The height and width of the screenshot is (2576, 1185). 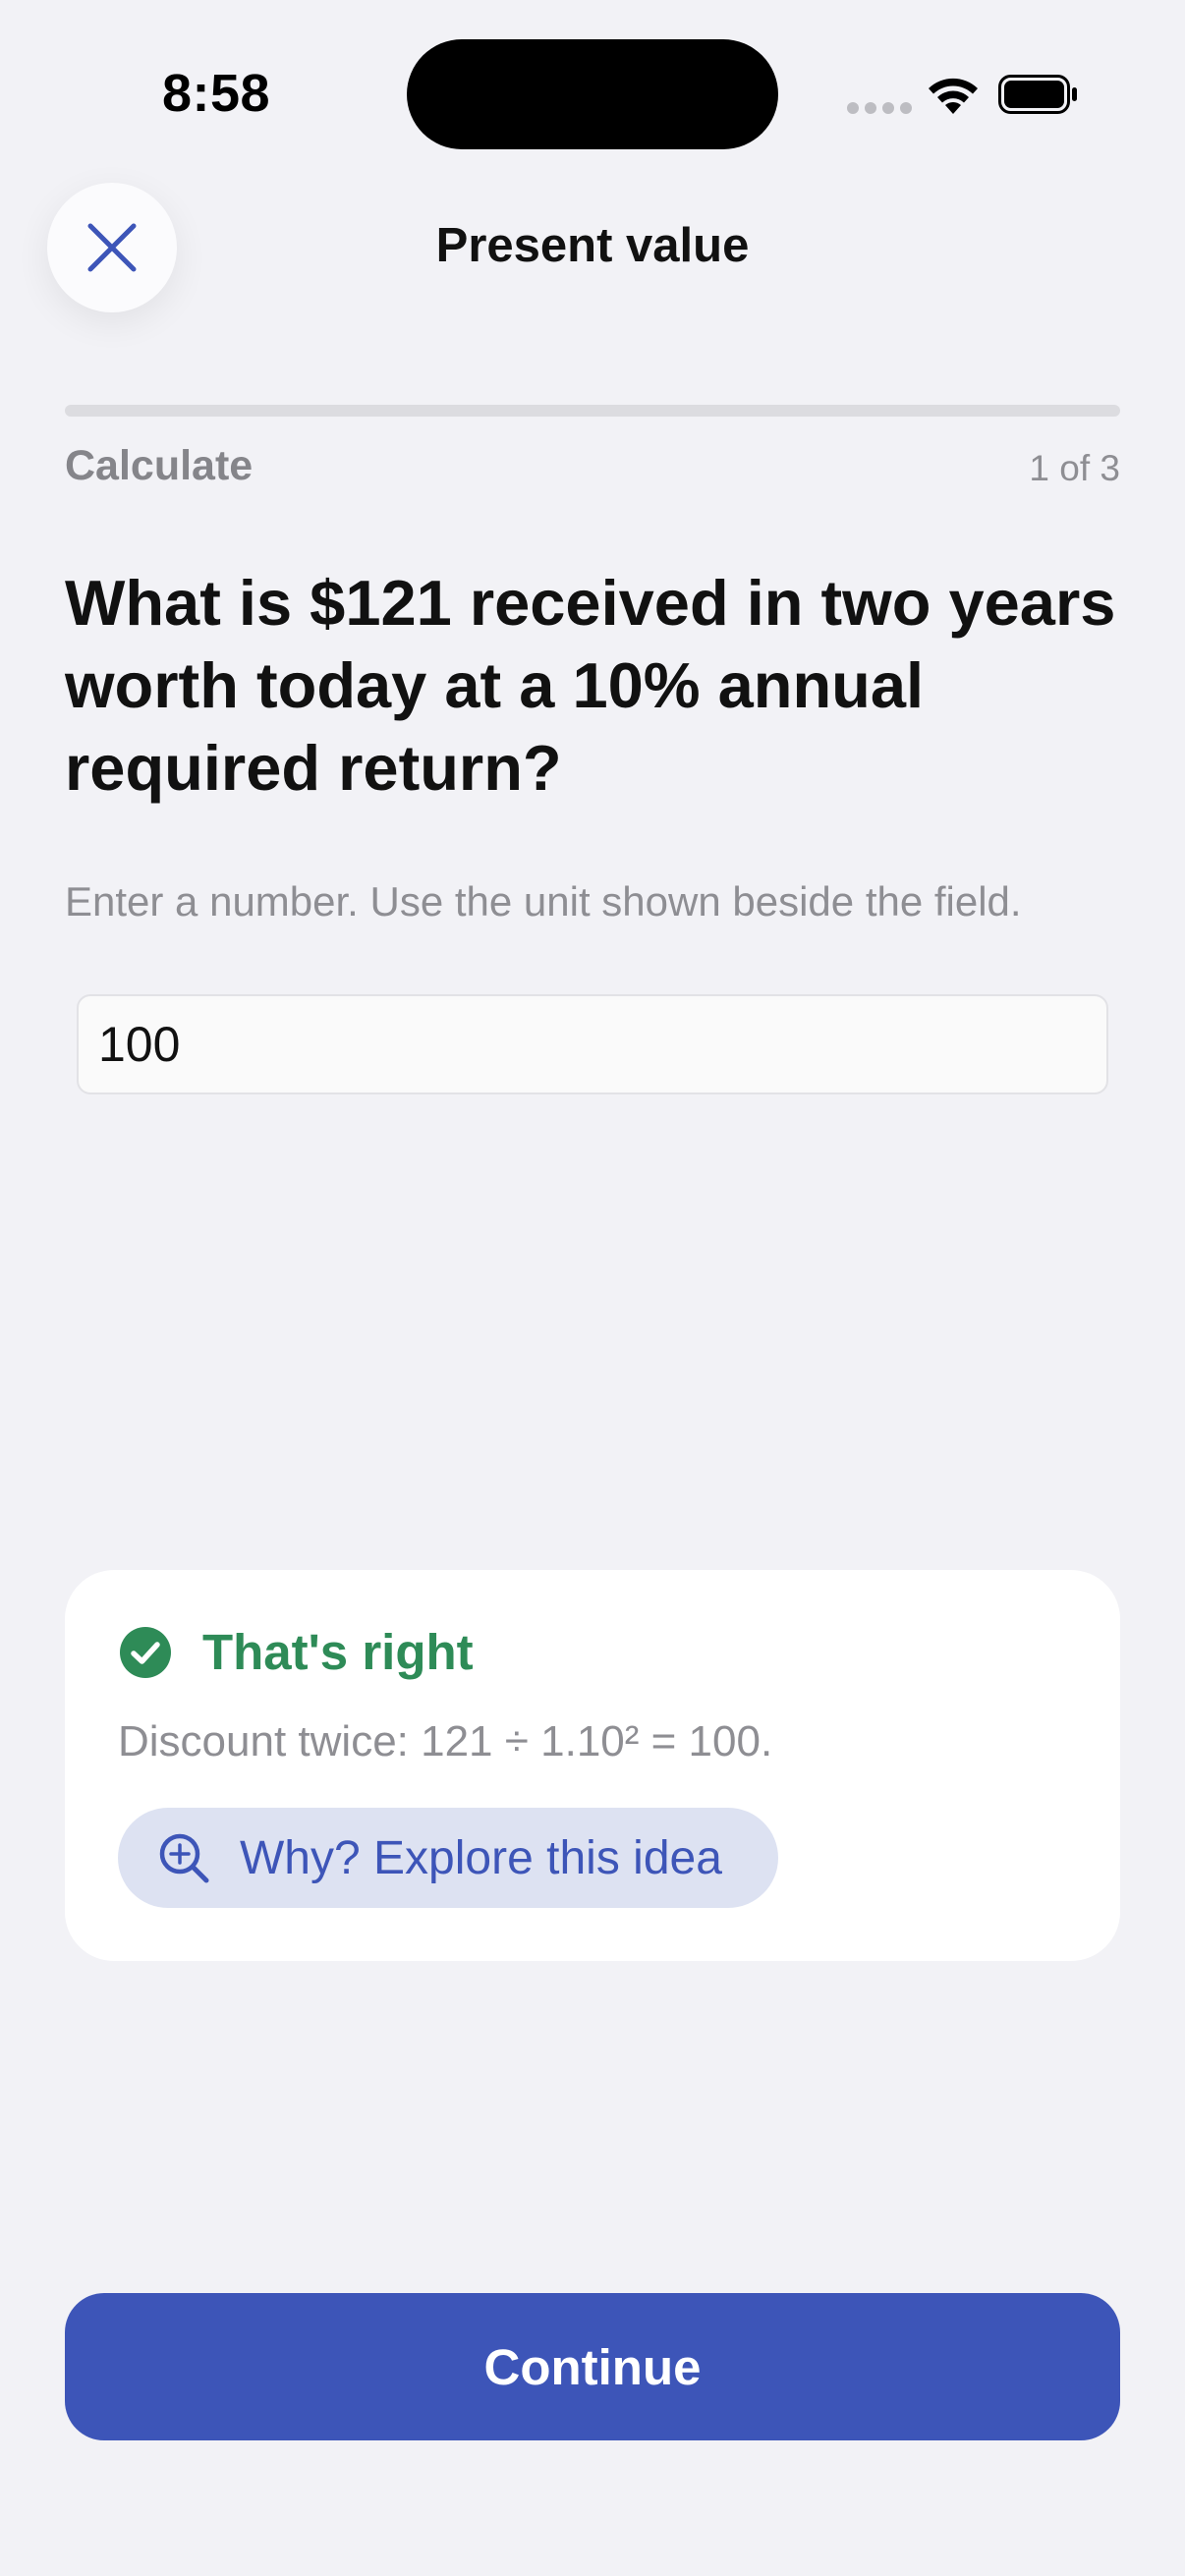 I want to click on zoom-in-icon, so click(x=184, y=1858).